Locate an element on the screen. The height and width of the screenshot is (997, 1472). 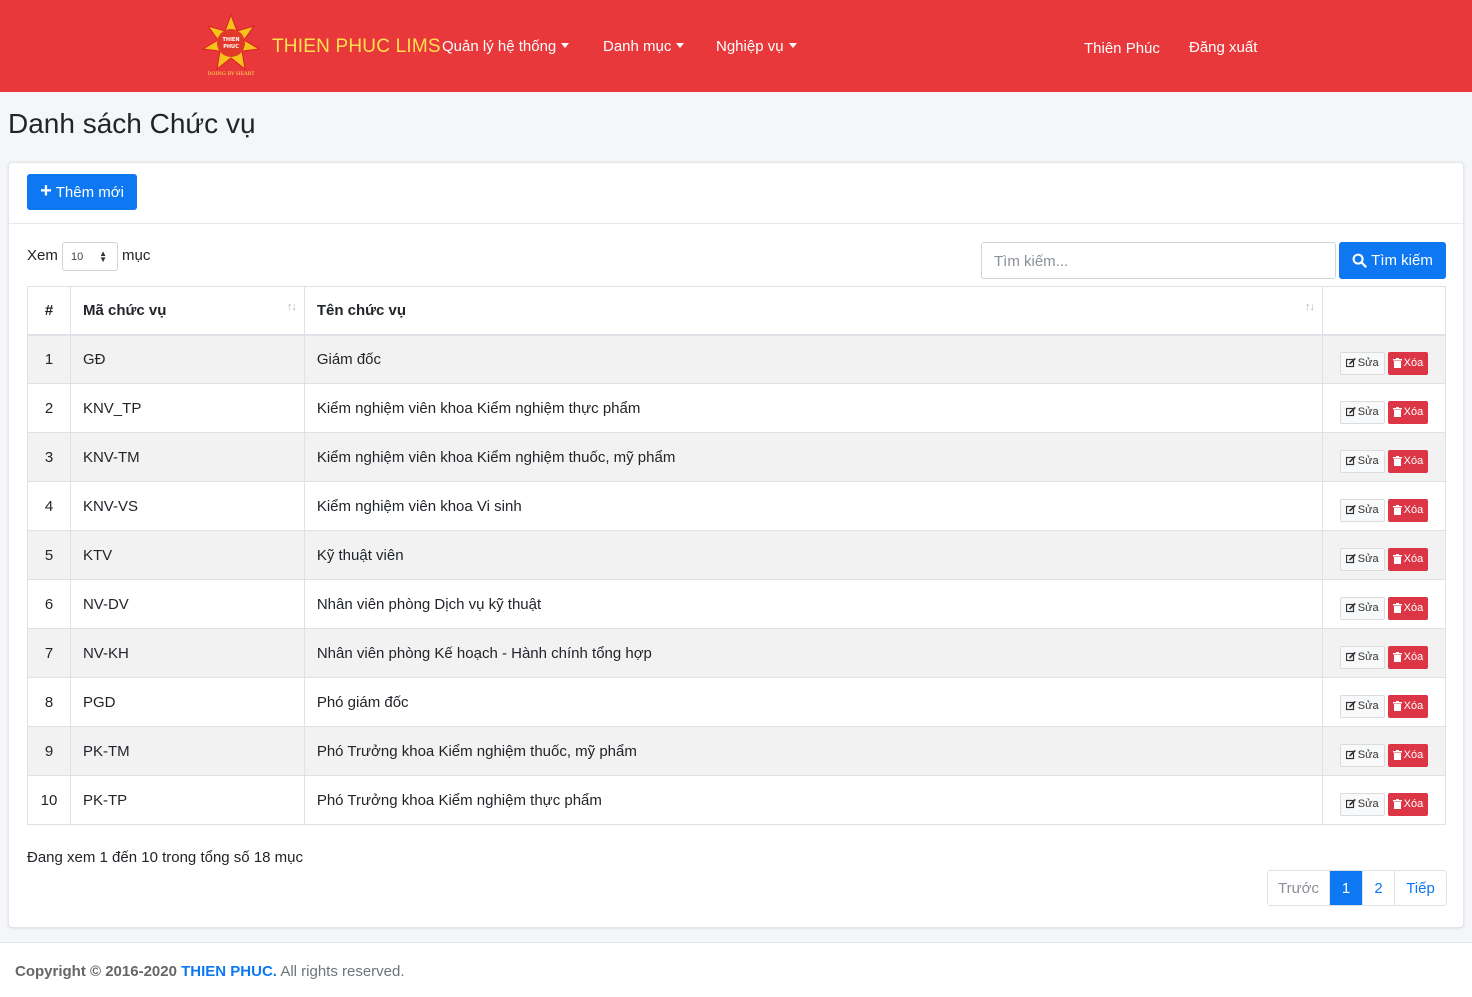
pagination-prev: Trước is located at coordinates (1298, 888).